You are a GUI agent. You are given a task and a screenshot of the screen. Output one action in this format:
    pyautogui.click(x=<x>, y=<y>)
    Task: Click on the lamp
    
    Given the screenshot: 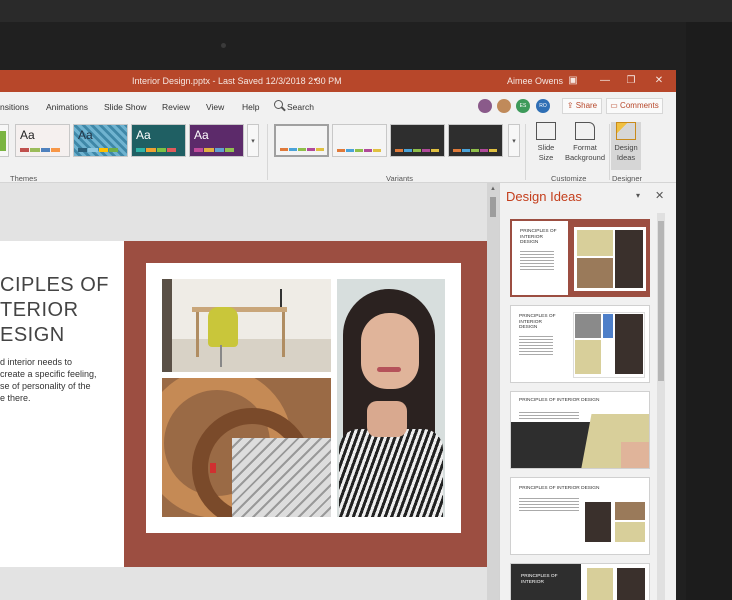 What is the action you would take?
    pyautogui.click(x=281, y=298)
    